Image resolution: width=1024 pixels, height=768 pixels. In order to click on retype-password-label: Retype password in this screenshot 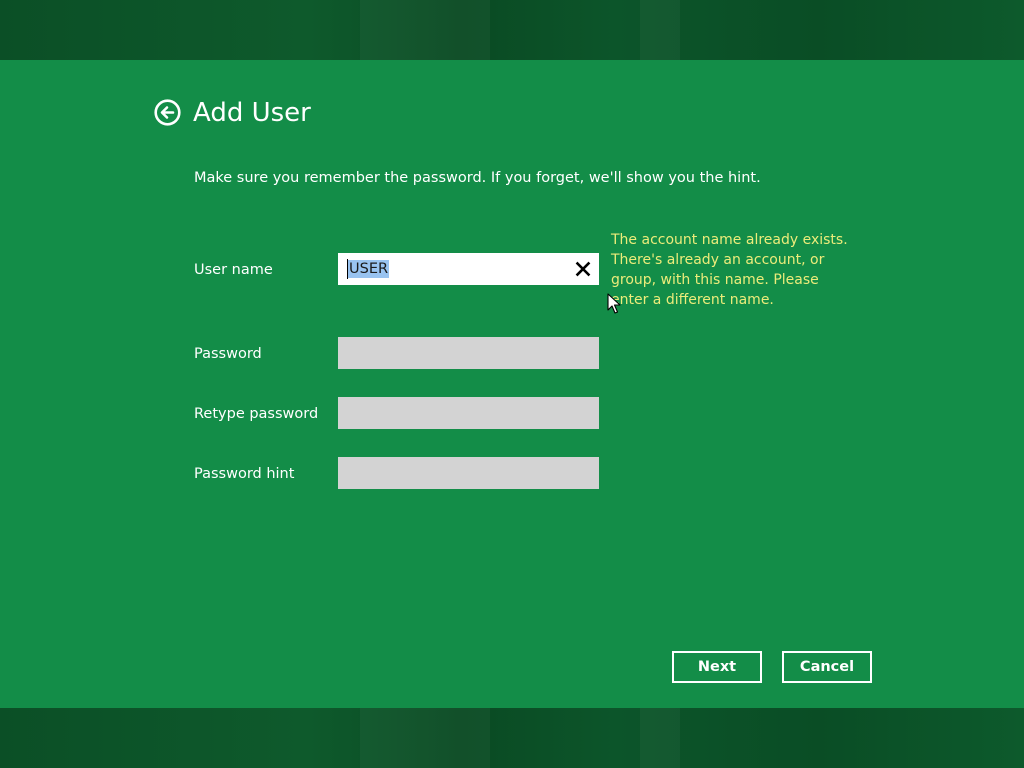, I will do `click(256, 414)`.